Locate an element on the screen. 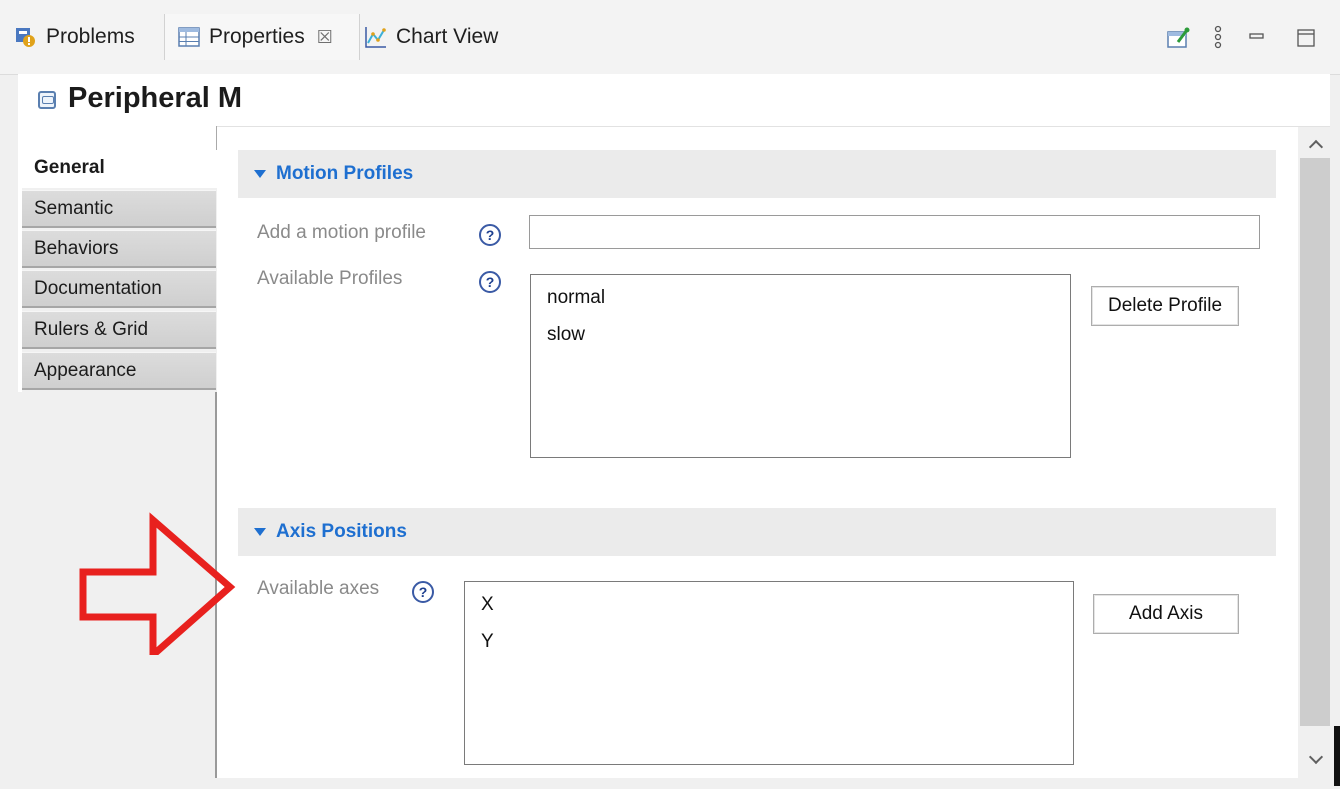 The width and height of the screenshot is (1340, 789). sidebar-item-label: Behaviors is located at coordinates (76, 248).